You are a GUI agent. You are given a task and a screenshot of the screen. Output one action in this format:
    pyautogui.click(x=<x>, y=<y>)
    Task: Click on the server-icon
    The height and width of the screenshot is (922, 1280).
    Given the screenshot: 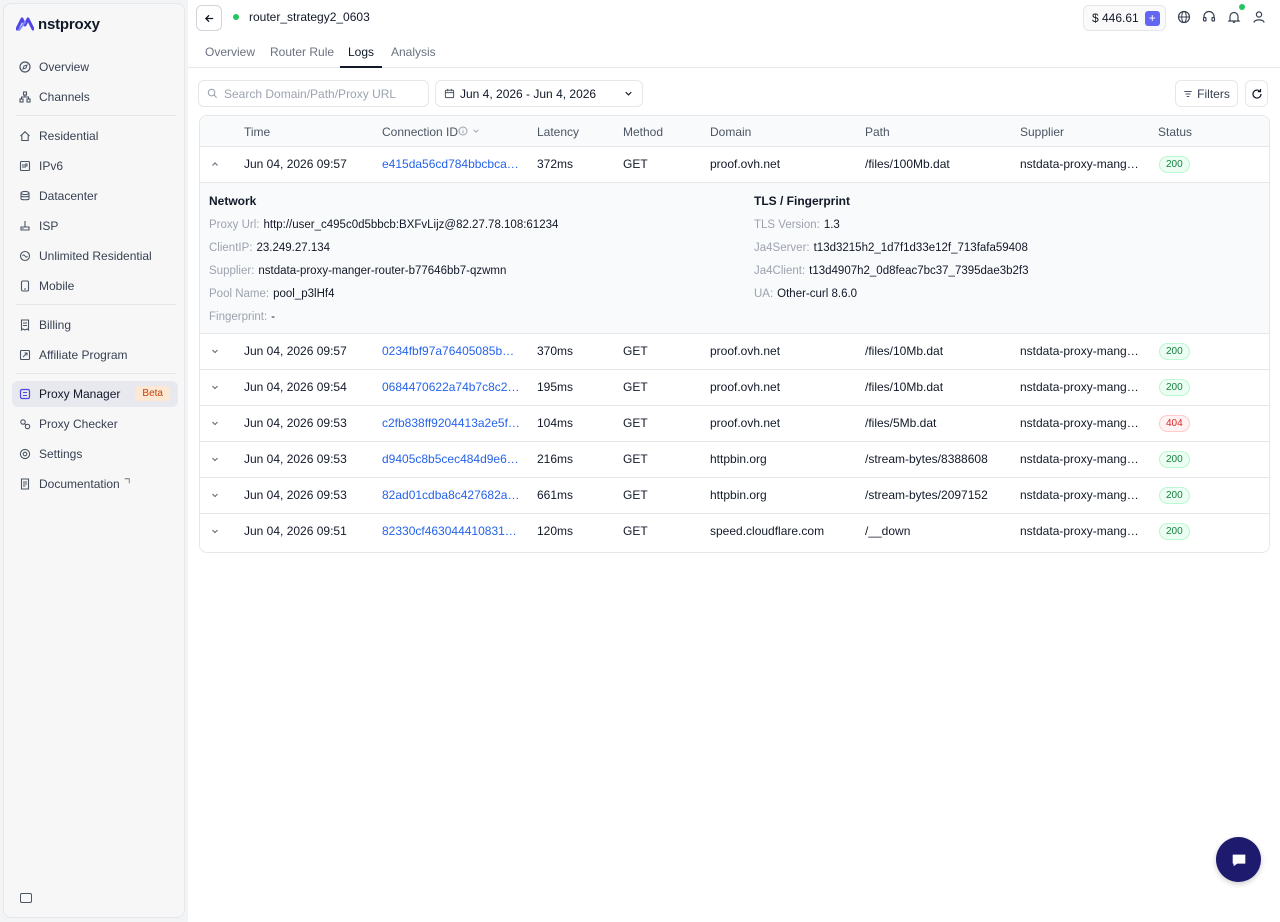 What is the action you would take?
    pyautogui.click(x=25, y=226)
    